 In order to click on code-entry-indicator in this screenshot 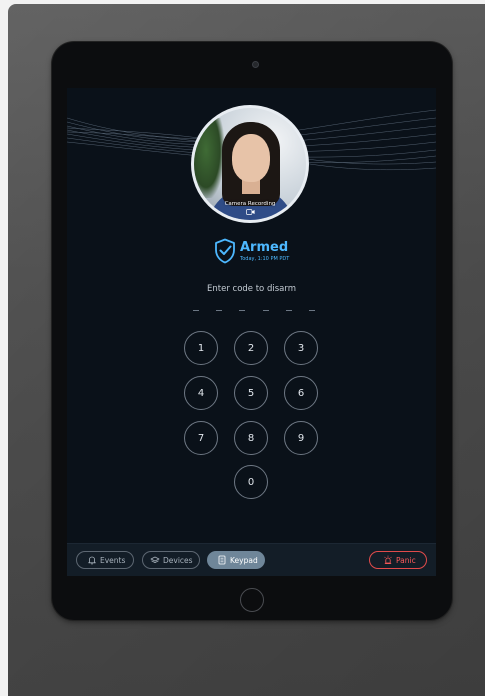, I will do `click(254, 310)`.